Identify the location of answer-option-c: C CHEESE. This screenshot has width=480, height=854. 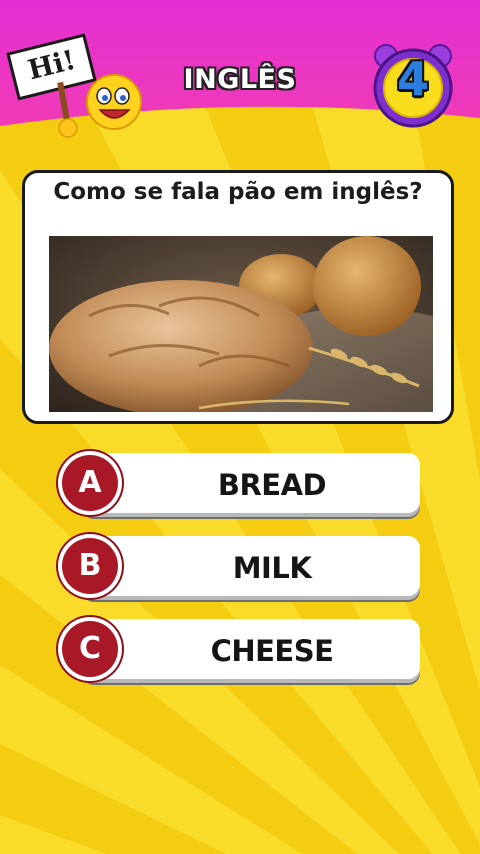
(240, 649).